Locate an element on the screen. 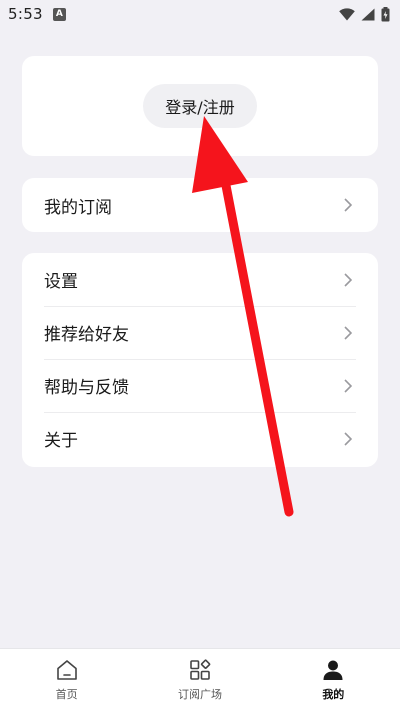  about-label: 关于 is located at coordinates (61, 441).